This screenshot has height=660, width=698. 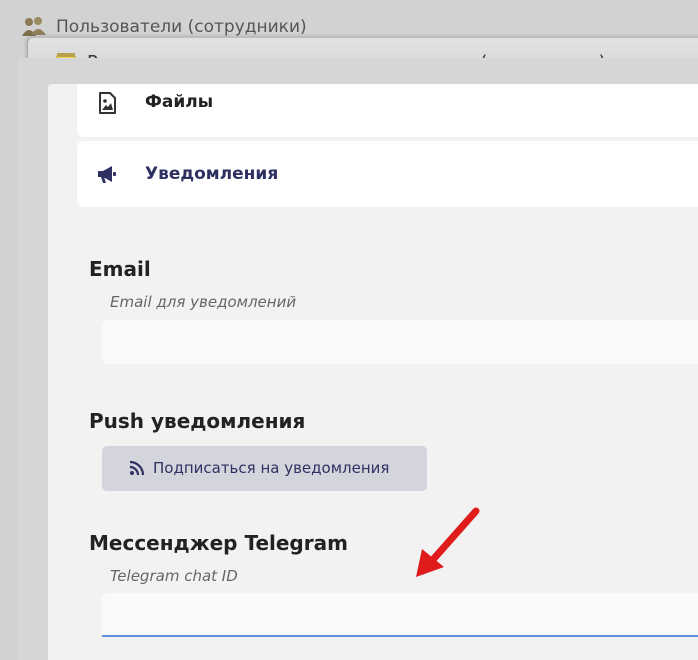 What do you see at coordinates (120, 269) in the screenshot?
I see `email-heading: Email` at bounding box center [120, 269].